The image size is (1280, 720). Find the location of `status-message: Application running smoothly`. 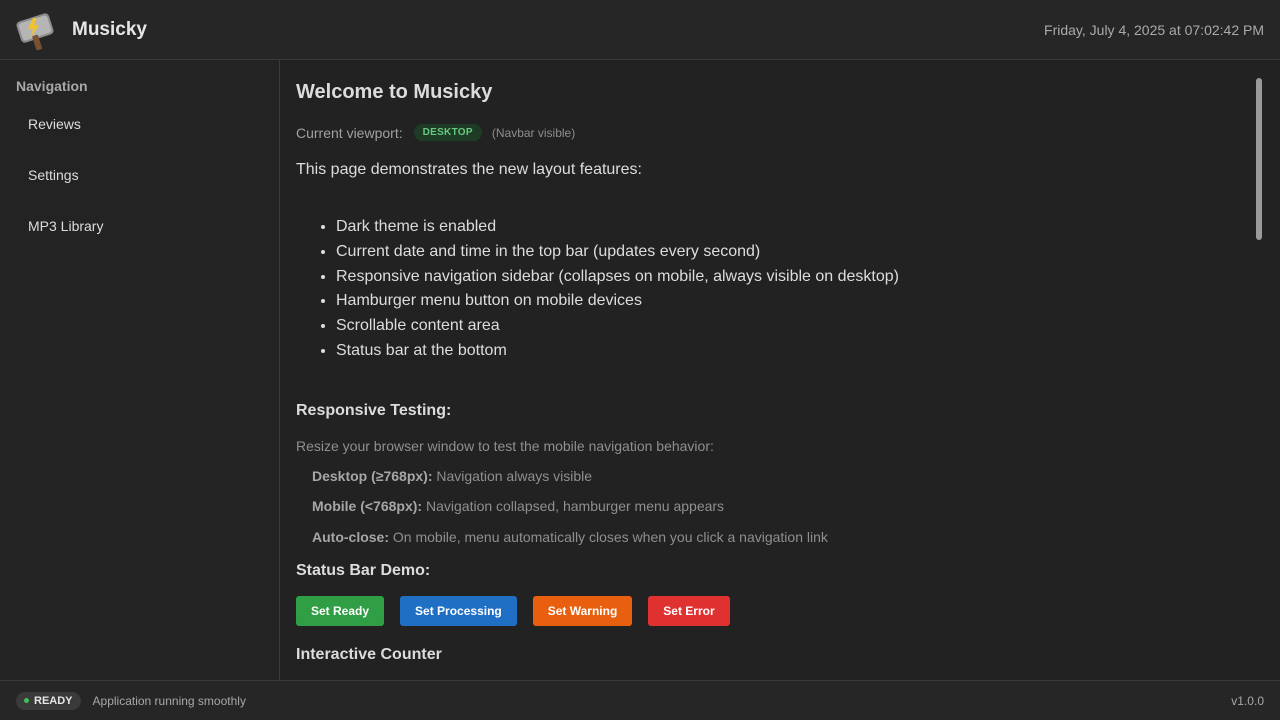

status-message: Application running smoothly is located at coordinates (169, 700).